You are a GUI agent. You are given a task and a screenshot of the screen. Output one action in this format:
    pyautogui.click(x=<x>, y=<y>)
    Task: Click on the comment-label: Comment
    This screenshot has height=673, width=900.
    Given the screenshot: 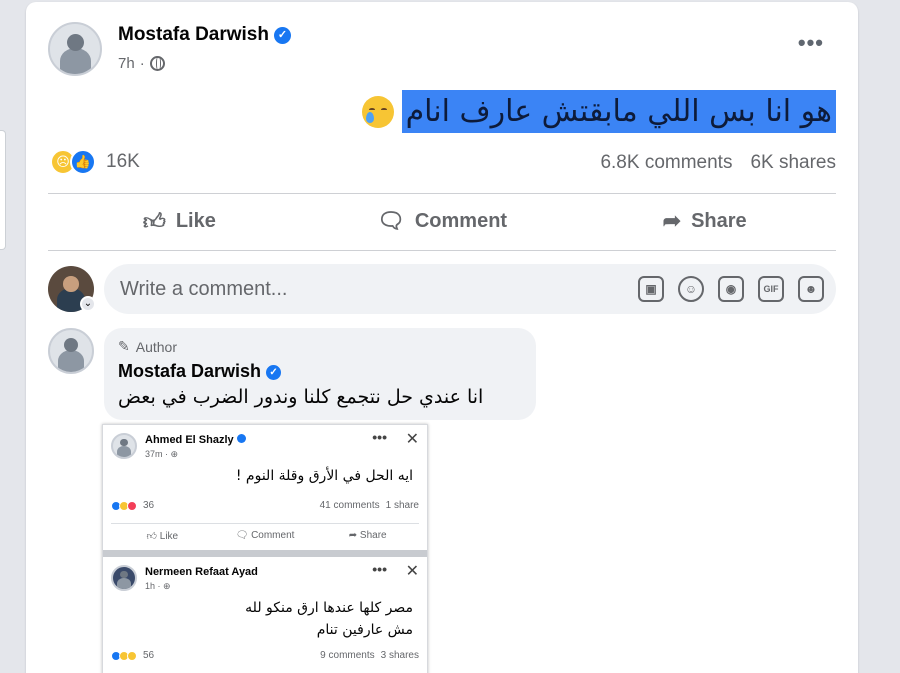 What is the action you would take?
    pyautogui.click(x=461, y=220)
    